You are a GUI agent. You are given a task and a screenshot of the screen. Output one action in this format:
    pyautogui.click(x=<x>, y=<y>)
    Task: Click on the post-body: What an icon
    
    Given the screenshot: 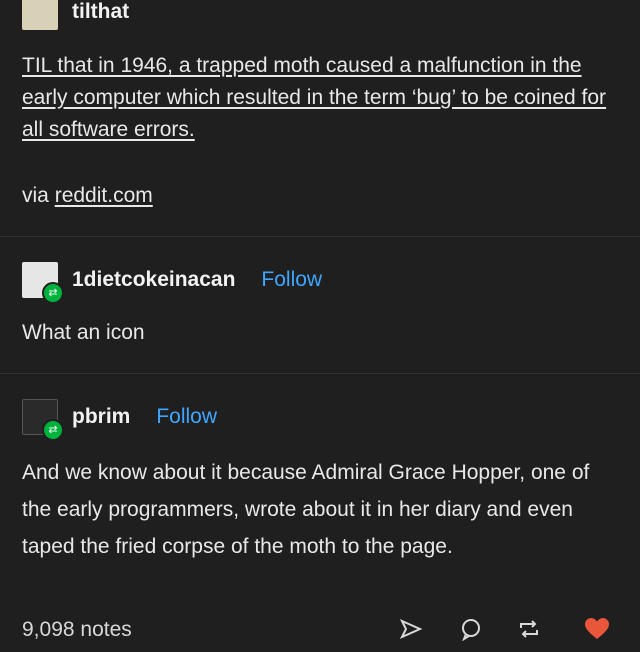 What is the action you would take?
    pyautogui.click(x=83, y=332)
    